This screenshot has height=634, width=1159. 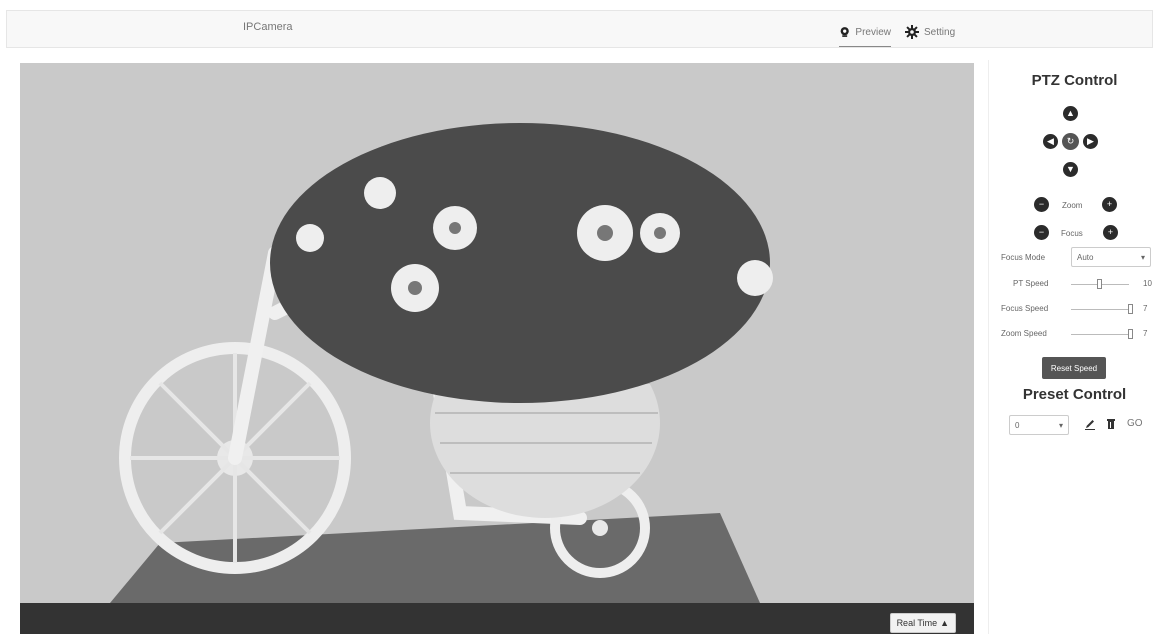 I want to click on preset-select-value: 0, so click(x=1017, y=425).